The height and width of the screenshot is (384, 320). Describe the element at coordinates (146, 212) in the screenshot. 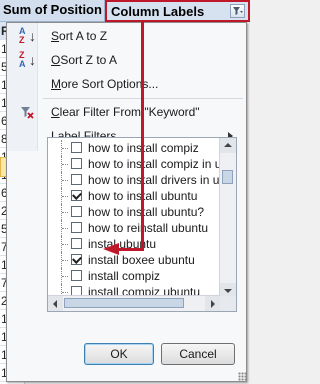

I see `item-label: how to install ubuntu?` at that location.